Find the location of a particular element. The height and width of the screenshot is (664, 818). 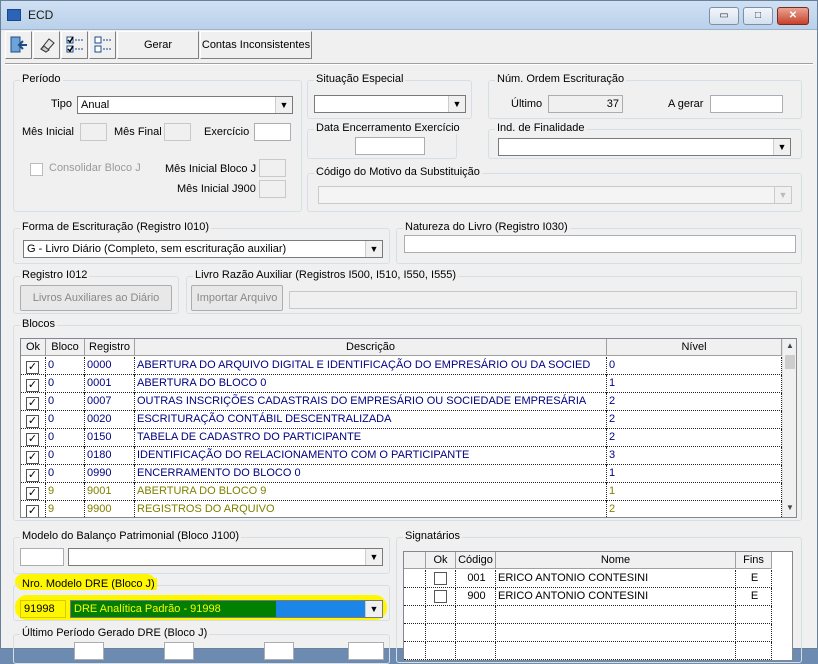

natureza-livro-field is located at coordinates (600, 244).